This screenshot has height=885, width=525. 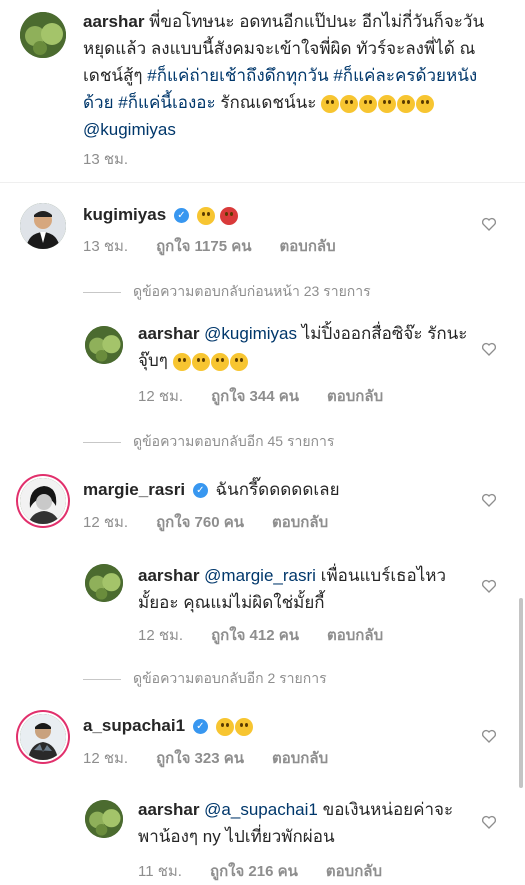 I want to click on comment-meta: 12 ชม. ถูกใจ 760 คน ตอบกลับ, so click(x=219, y=522).